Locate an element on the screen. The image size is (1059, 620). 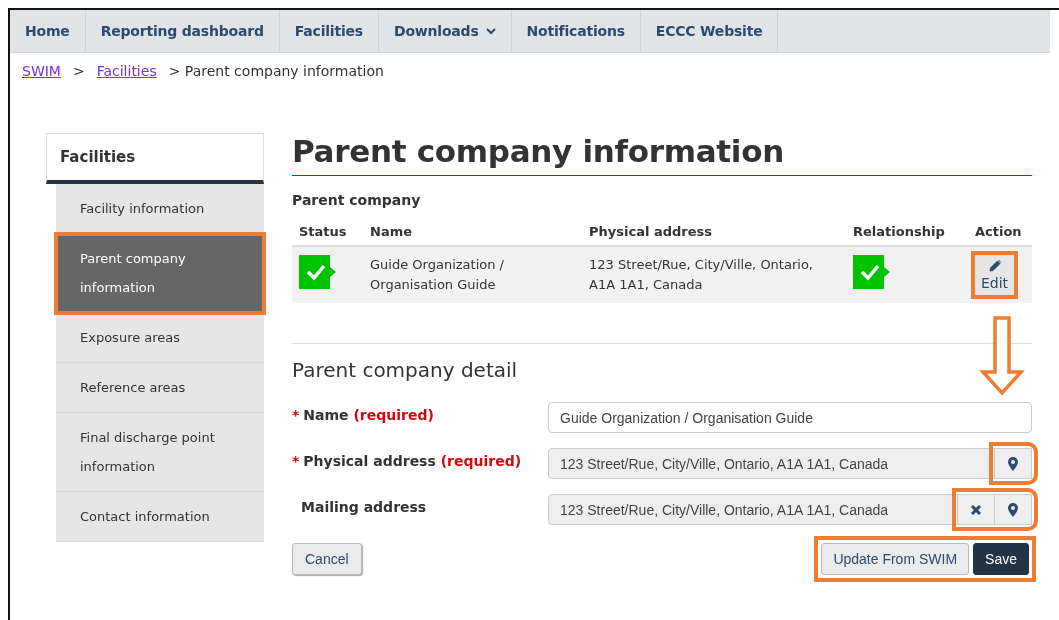
sidebar-item: Facility information is located at coordinates (160, 209).